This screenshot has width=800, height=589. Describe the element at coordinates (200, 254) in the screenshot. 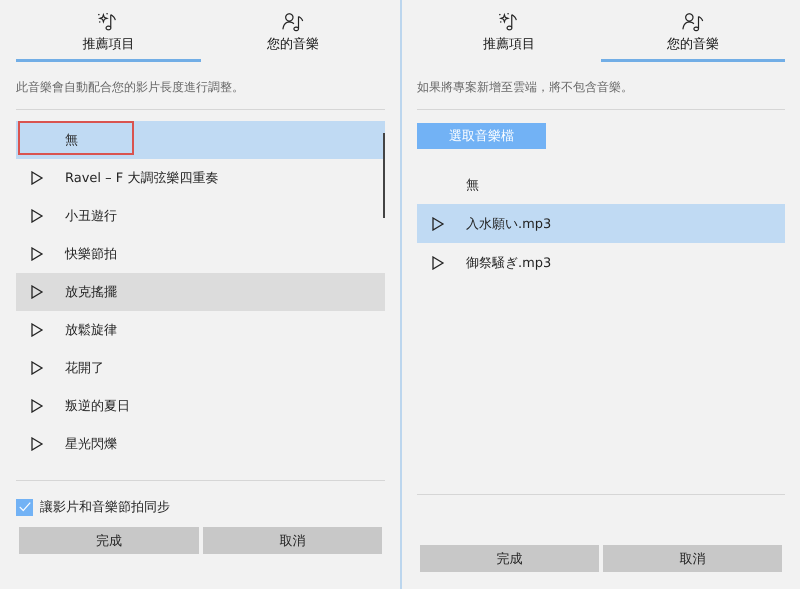

I see `music-list-item: 快樂節拍` at that location.